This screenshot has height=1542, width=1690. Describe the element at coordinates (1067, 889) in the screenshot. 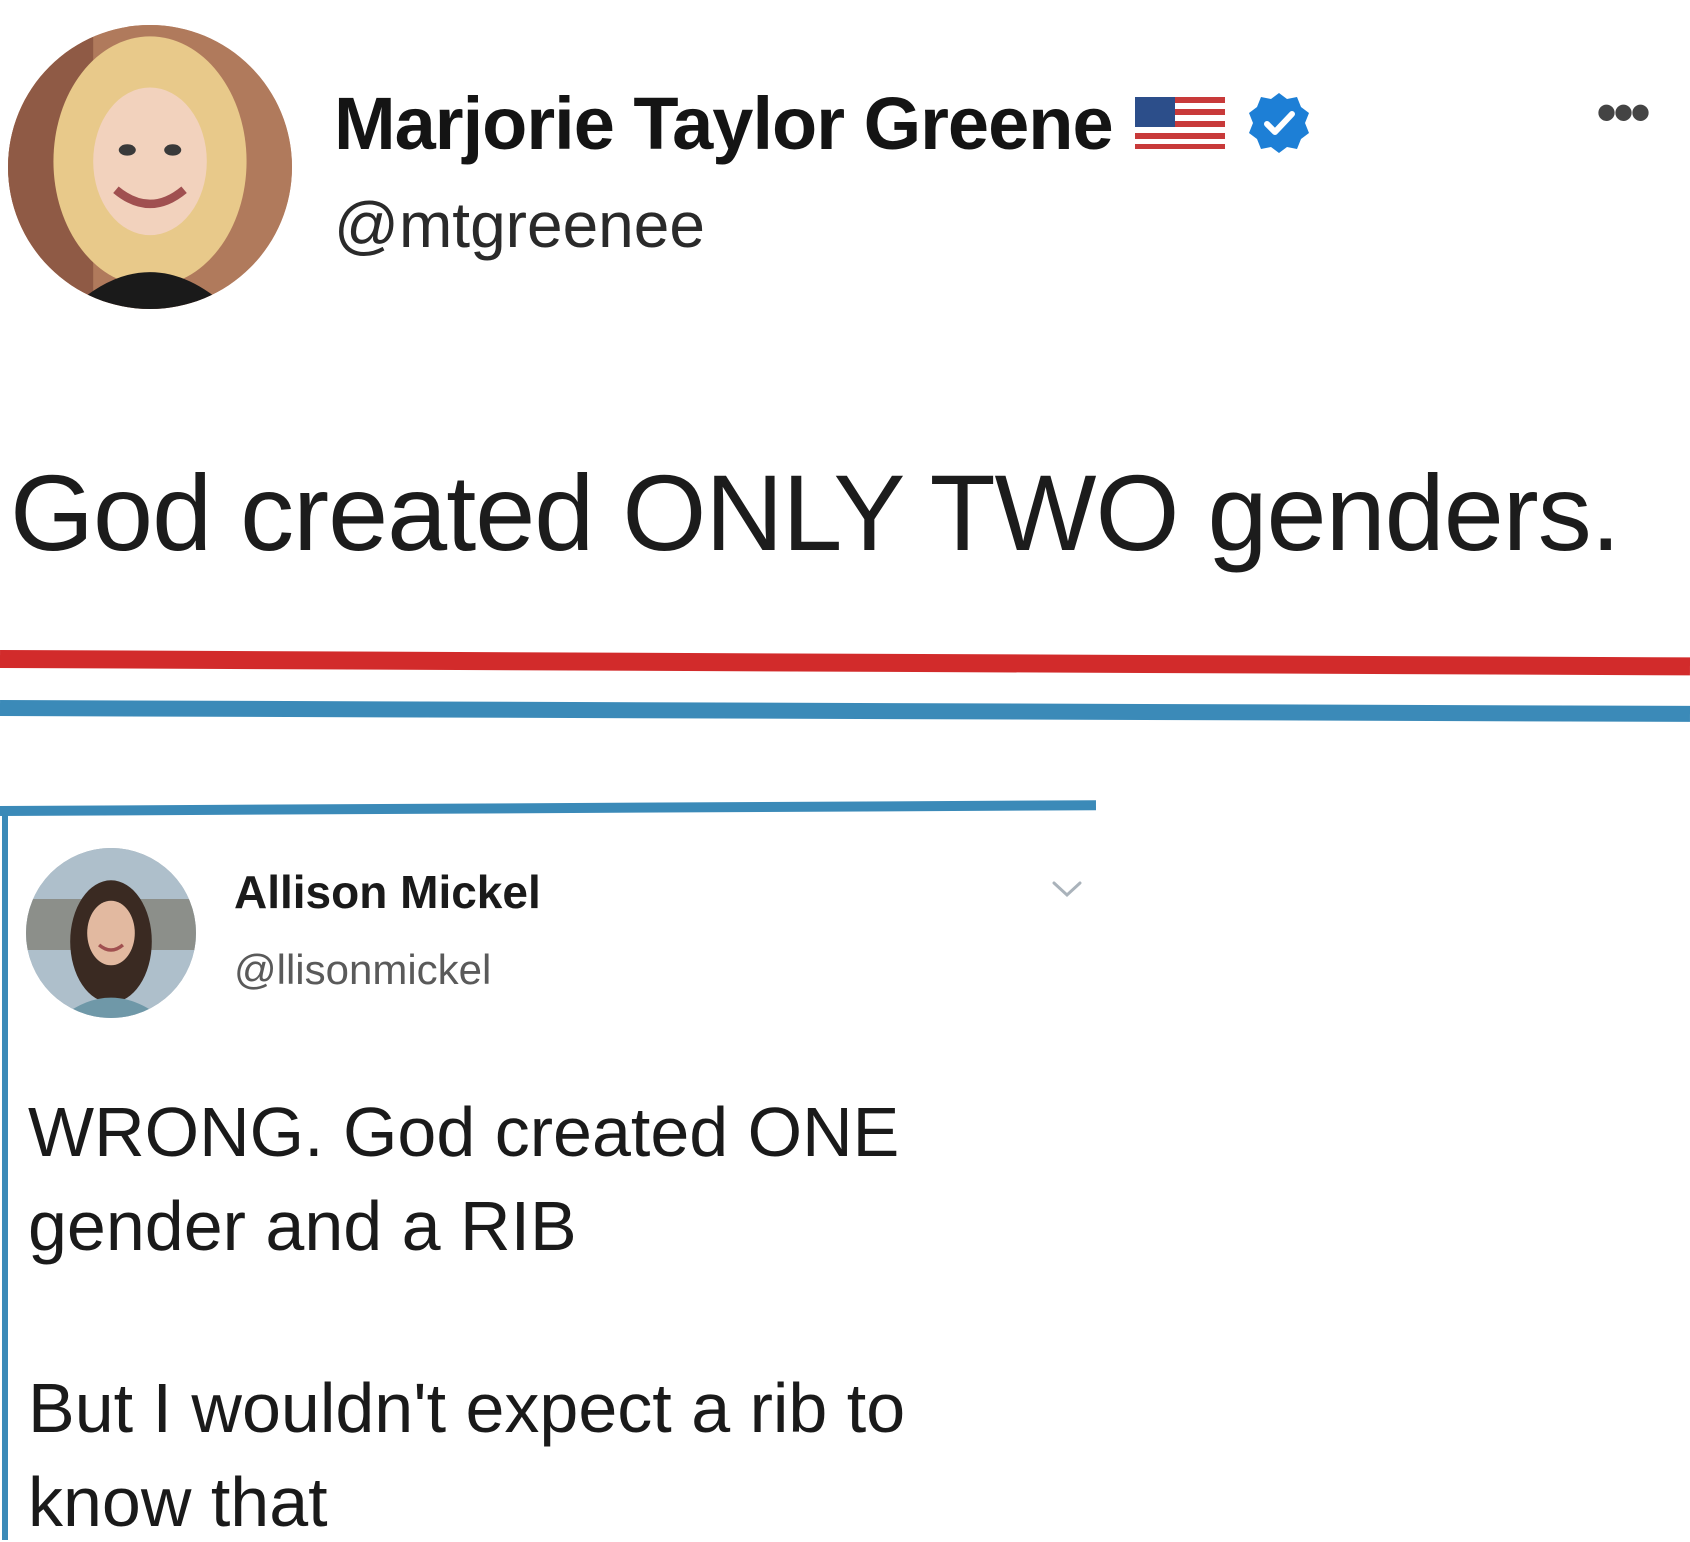

I see `chevron-down-icon` at that location.